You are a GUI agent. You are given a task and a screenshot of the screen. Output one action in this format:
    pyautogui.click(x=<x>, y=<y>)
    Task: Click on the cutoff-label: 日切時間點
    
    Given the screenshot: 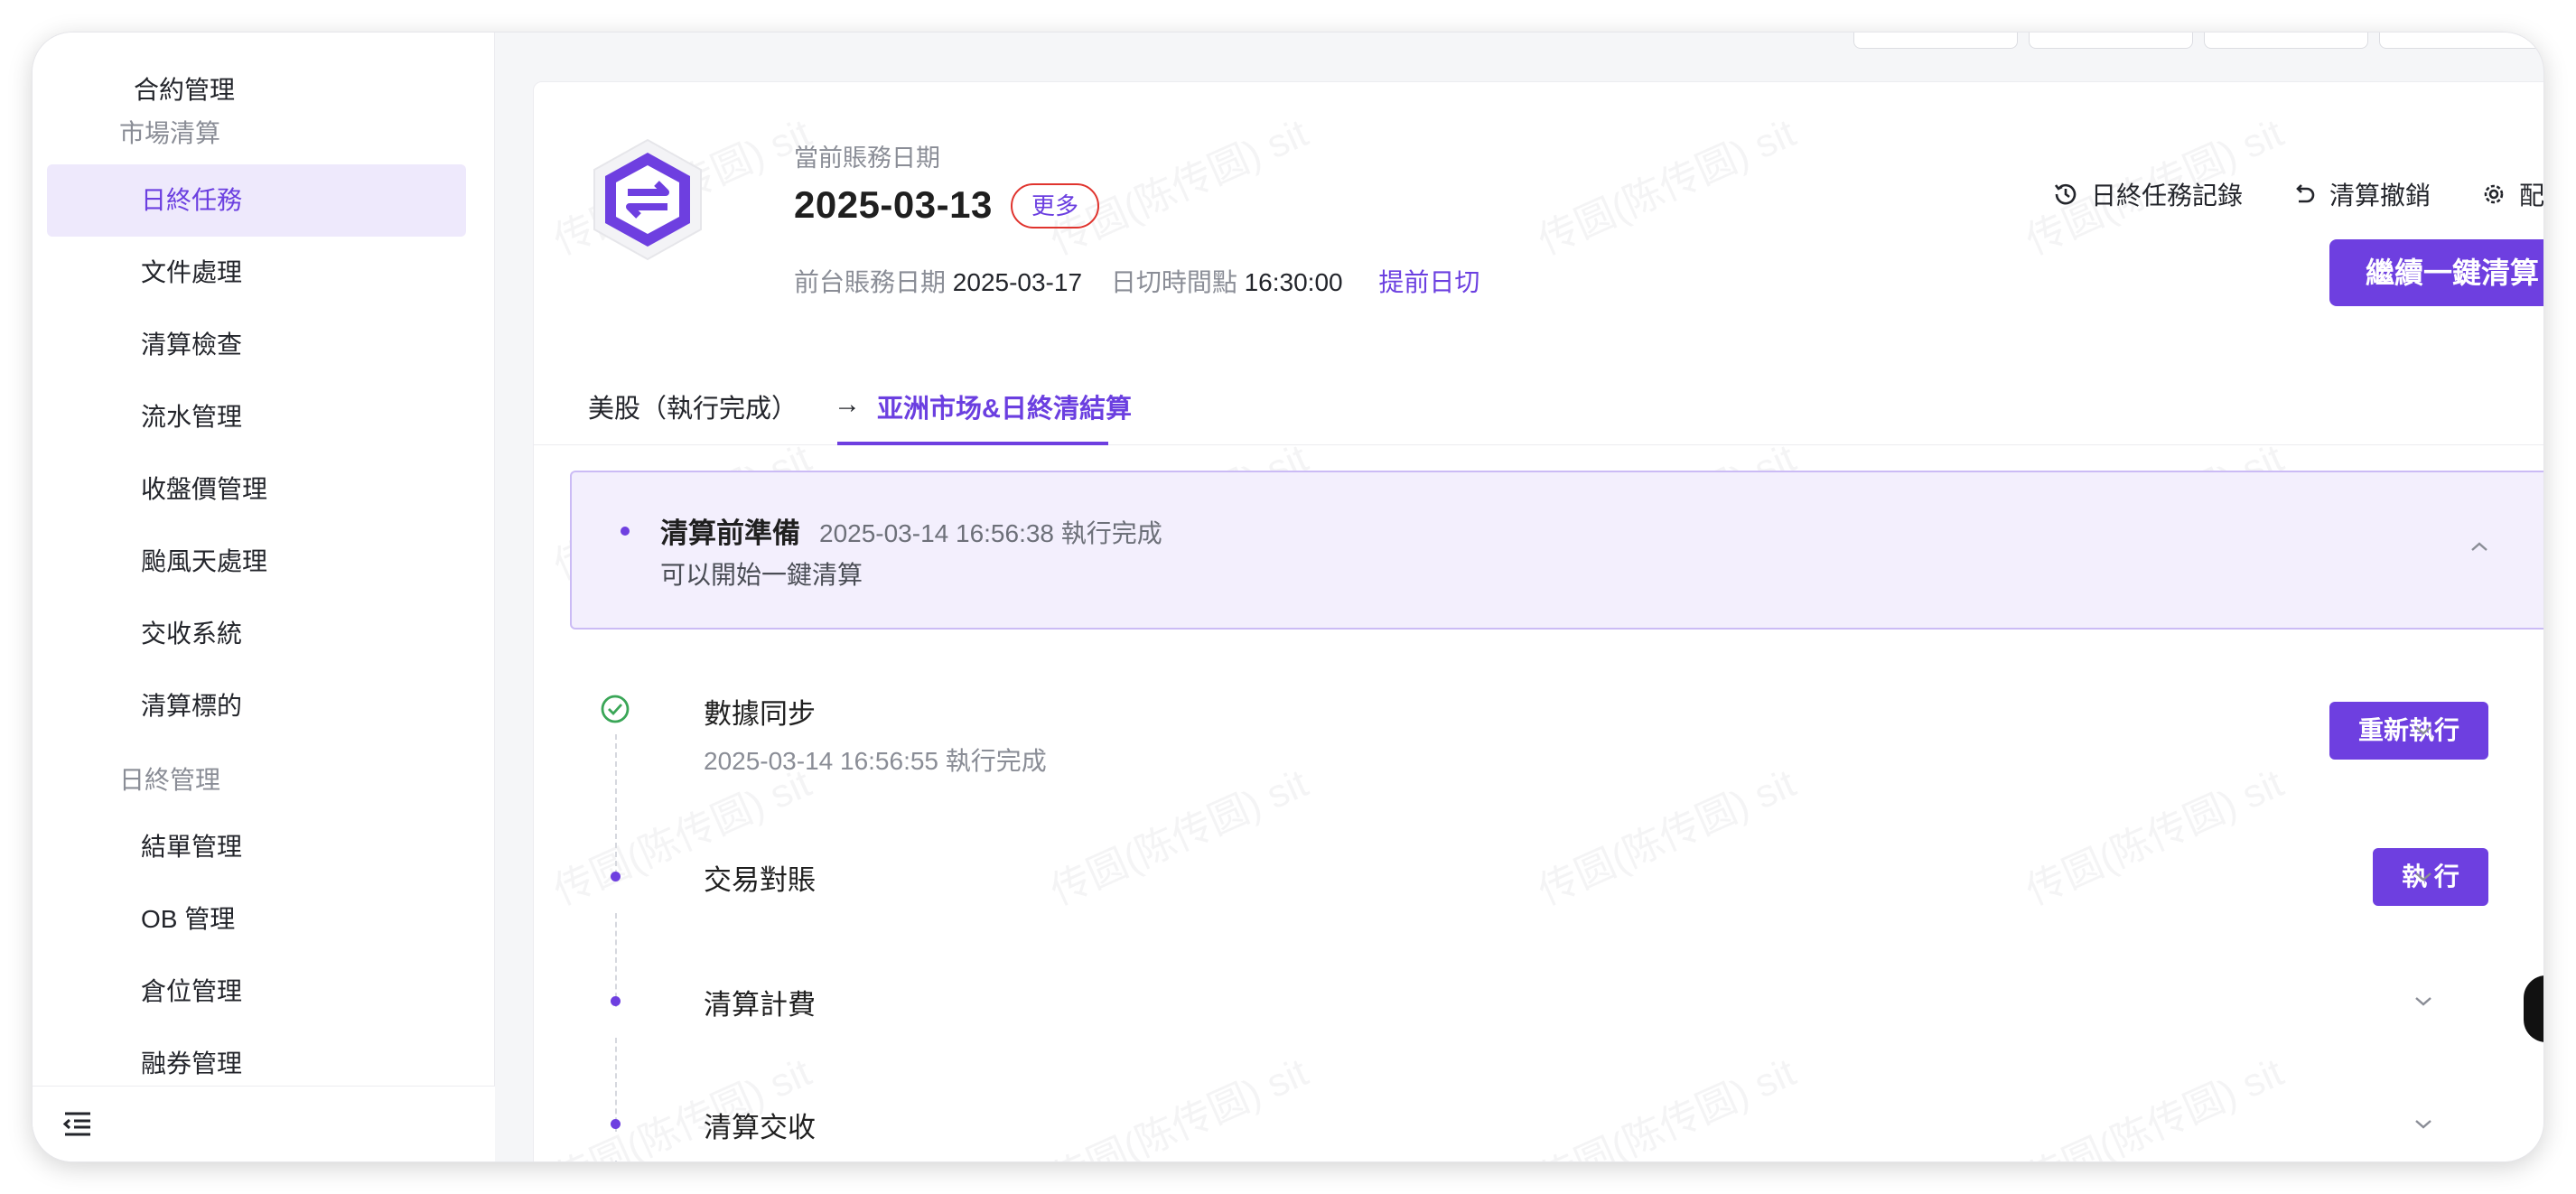 What is the action you would take?
    pyautogui.click(x=1173, y=282)
    